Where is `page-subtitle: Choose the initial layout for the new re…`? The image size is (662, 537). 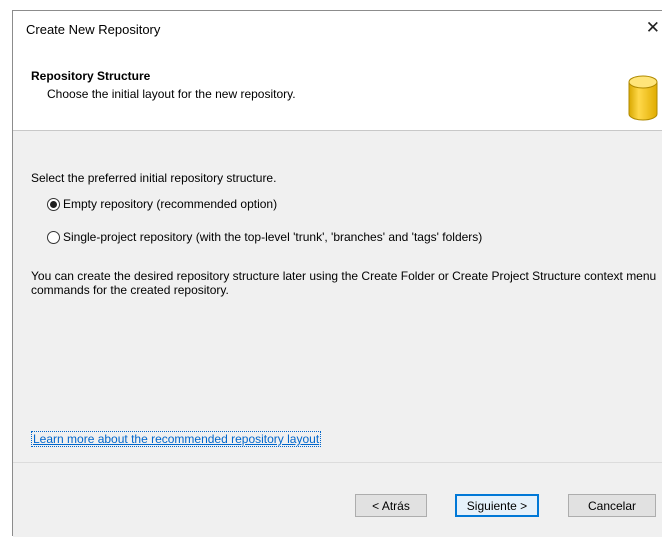 page-subtitle: Choose the initial layout for the new re… is located at coordinates (171, 94).